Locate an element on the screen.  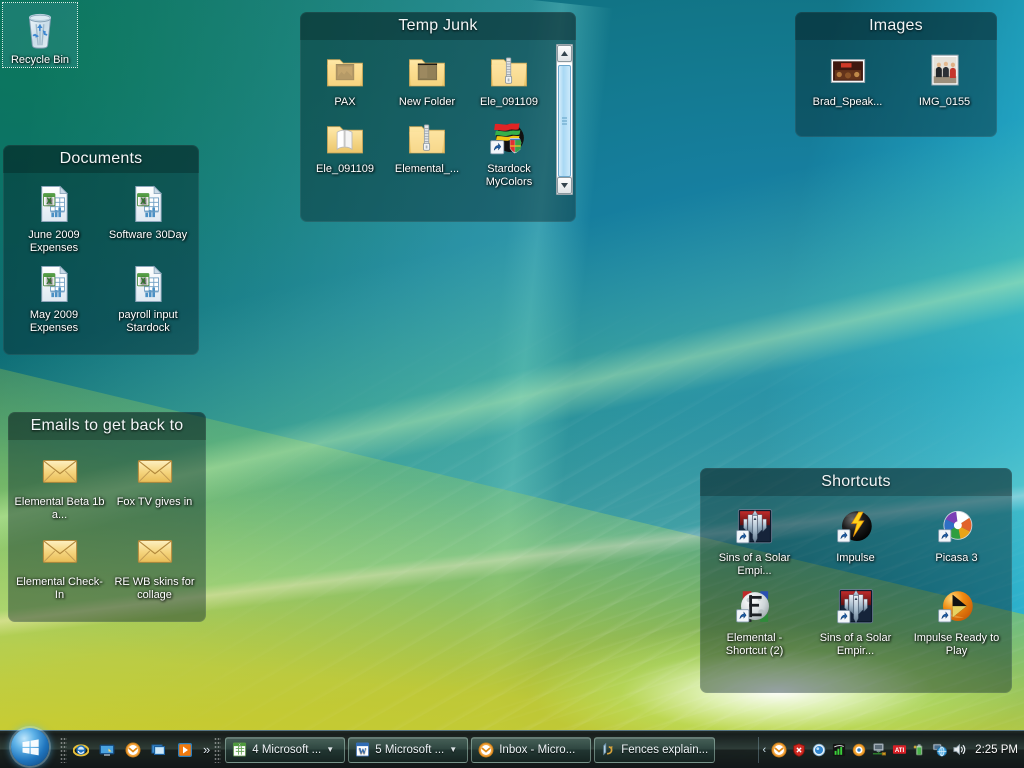
photo-thumb-dark-icon is located at coordinates (847, 71).